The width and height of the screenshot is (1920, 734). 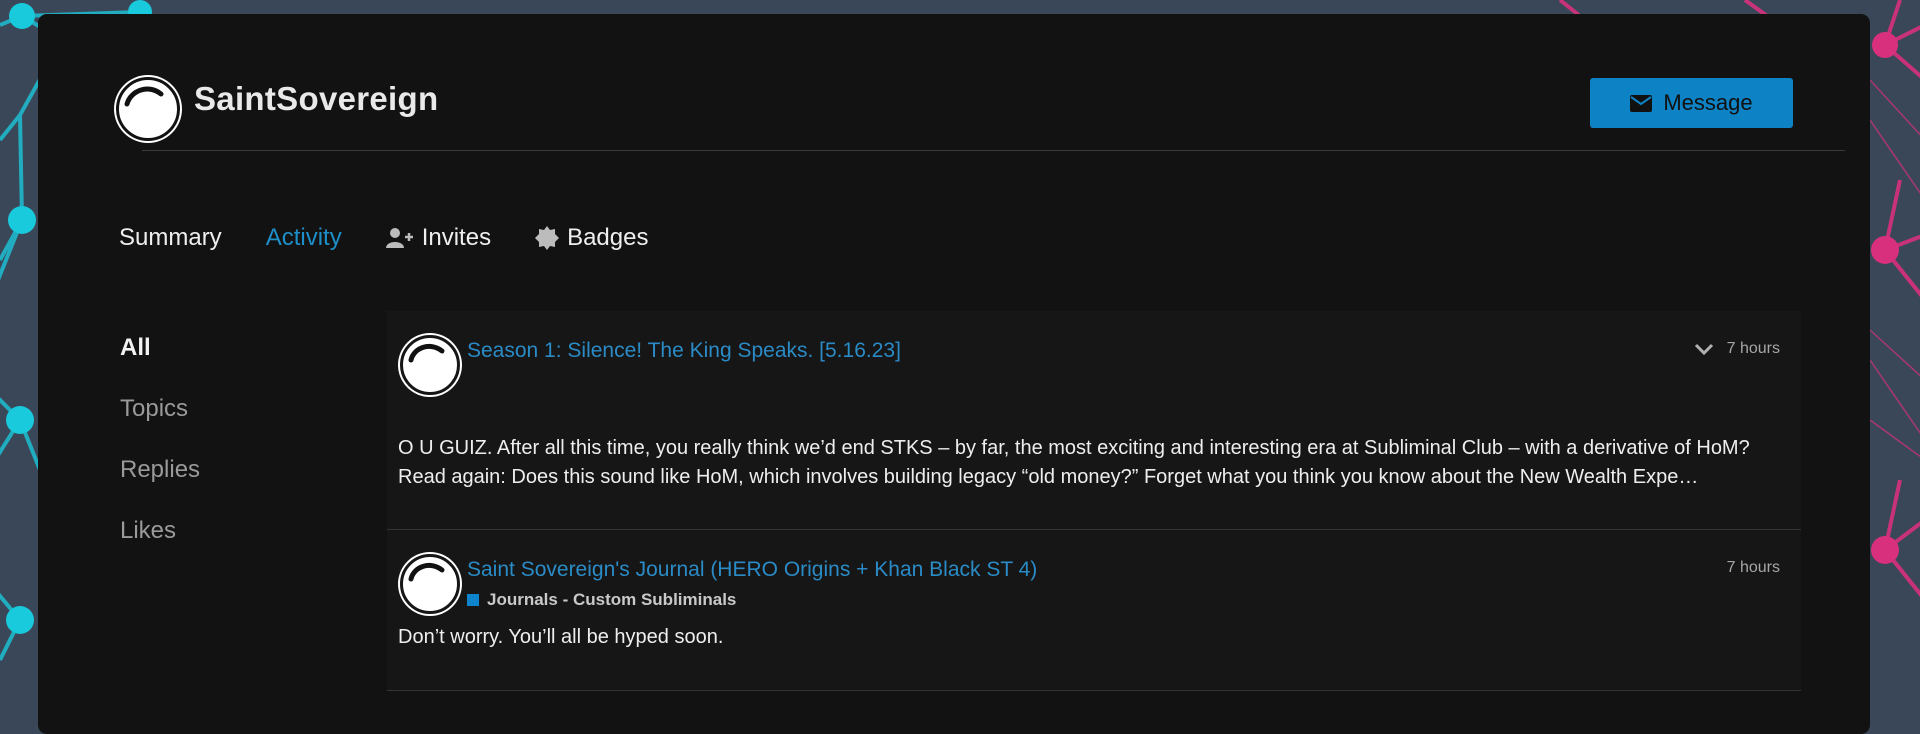 I want to click on tab-label: Summary, so click(x=170, y=237).